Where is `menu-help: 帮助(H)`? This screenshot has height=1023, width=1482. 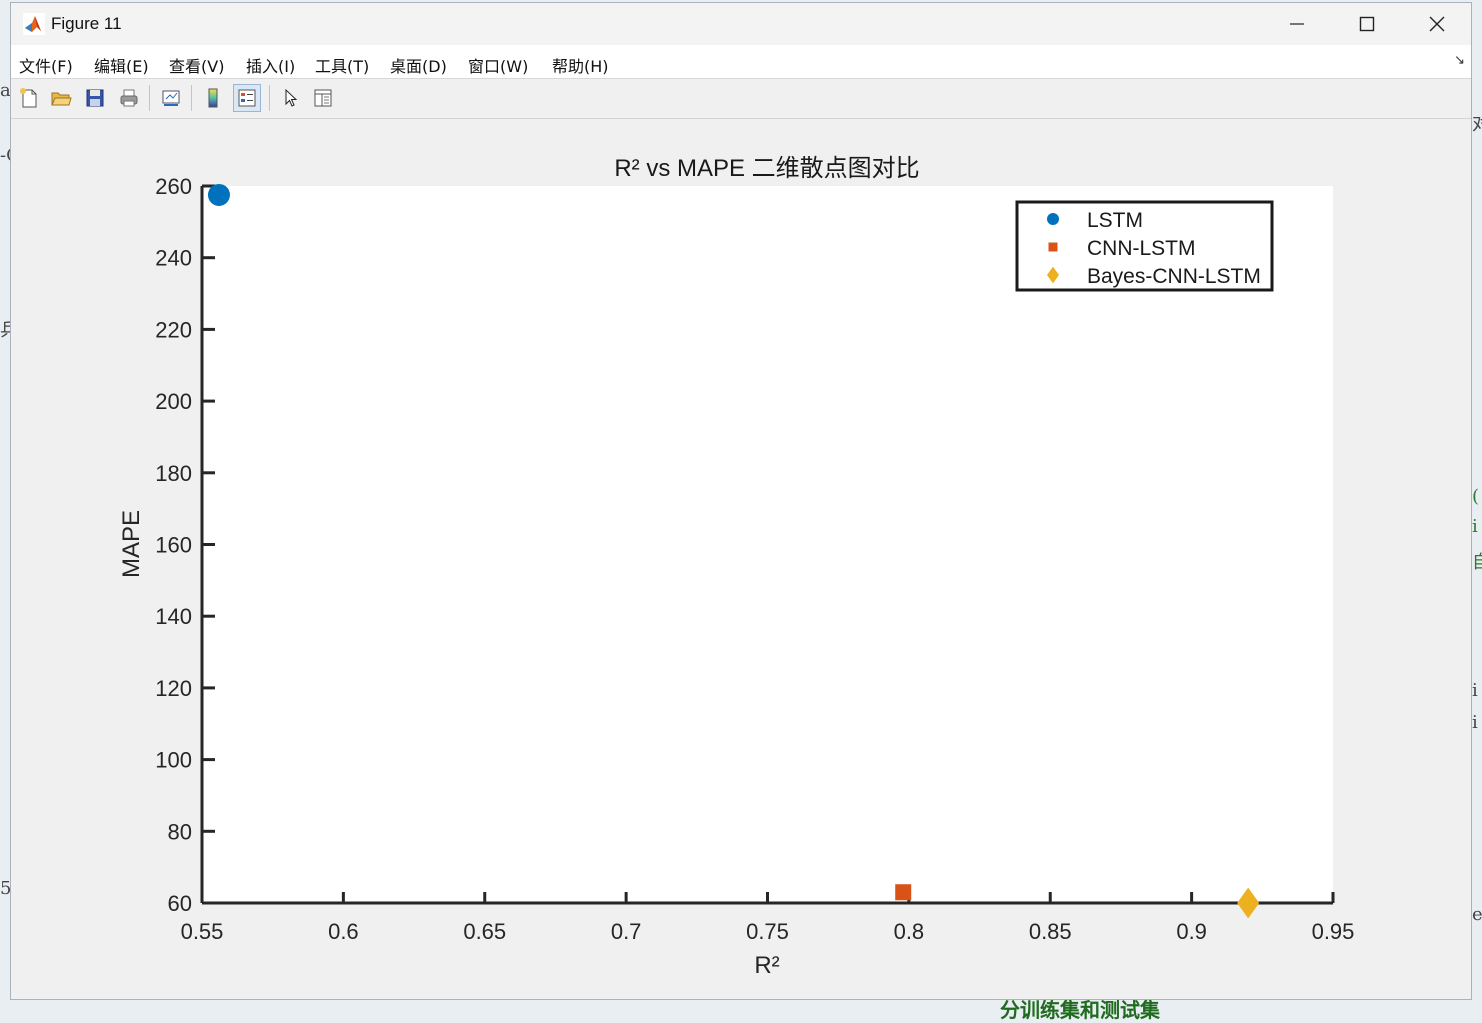 menu-help: 帮助(H) is located at coordinates (580, 65).